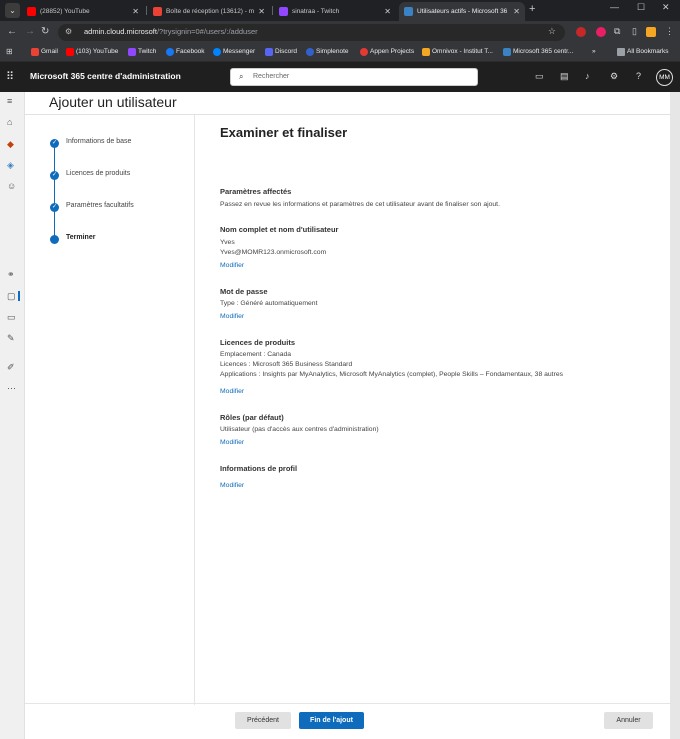 Image resolution: width=680 pixels, height=739 pixels. I want to click on sidepanel-icon: ▯, so click(634, 31).